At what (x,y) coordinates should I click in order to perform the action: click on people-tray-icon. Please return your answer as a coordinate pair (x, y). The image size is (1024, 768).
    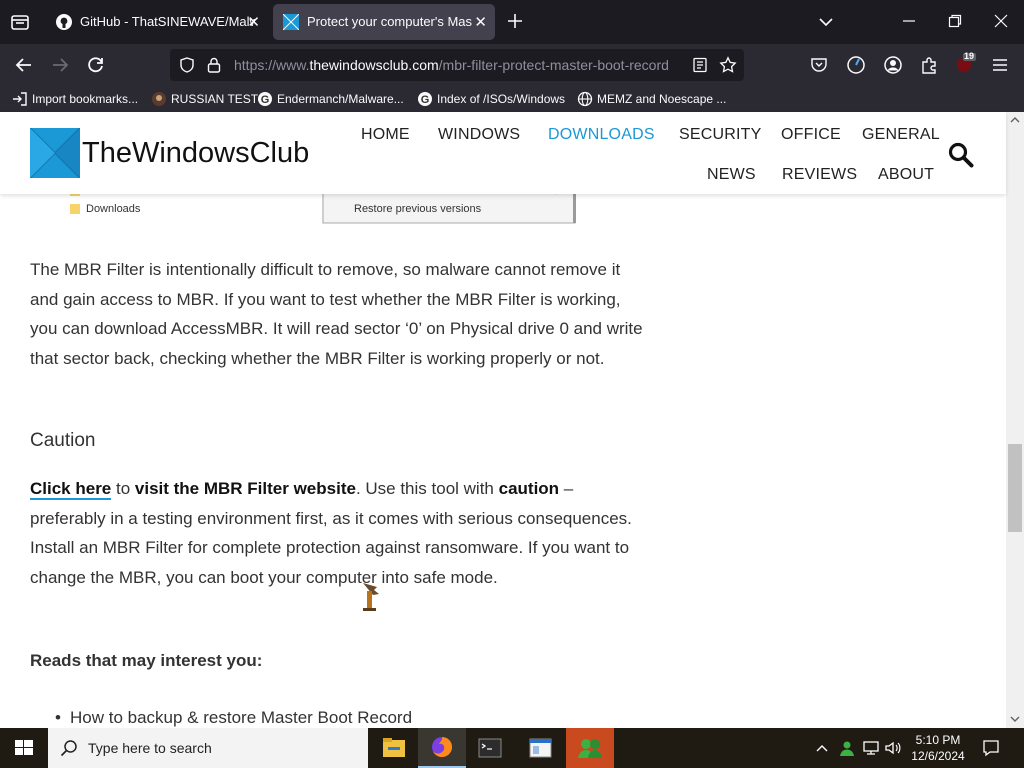
    Looking at the image, I should click on (847, 748).